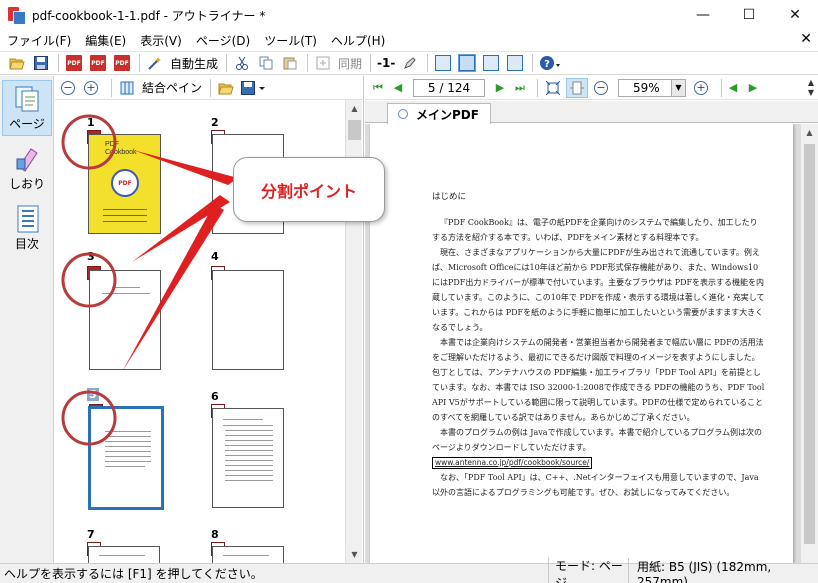 The image size is (818, 583). I want to click on thumb-number: 2, so click(215, 122).